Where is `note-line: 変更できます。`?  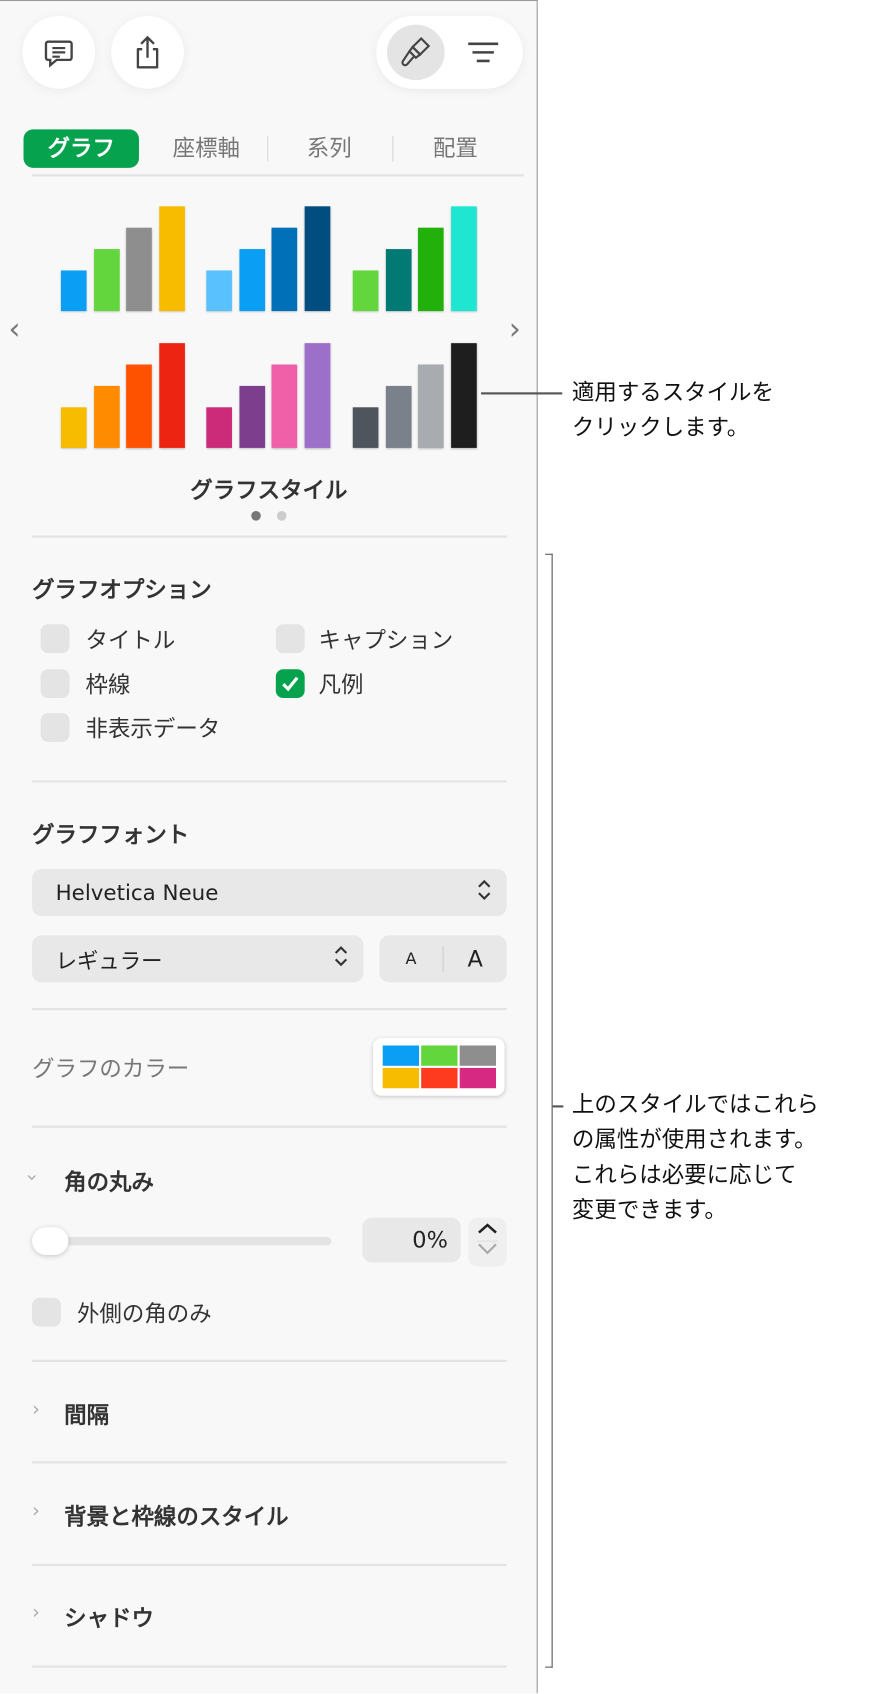 note-line: 変更できます。 is located at coordinates (649, 1210).